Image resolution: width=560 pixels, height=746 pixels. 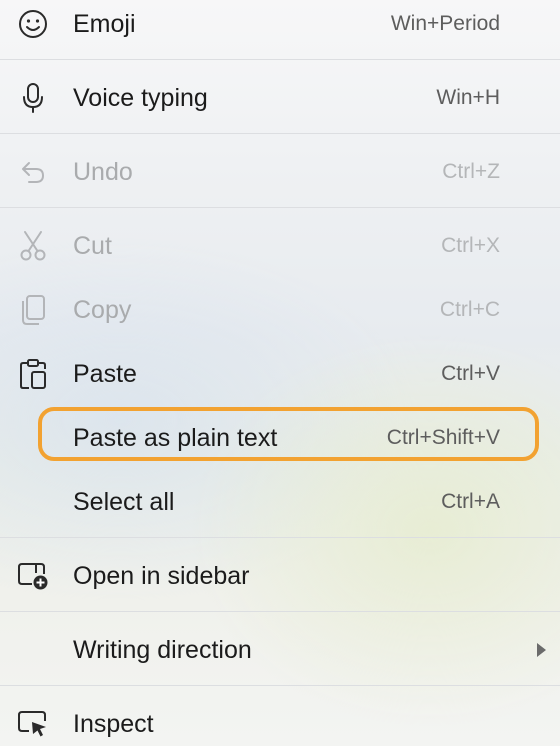 I want to click on menu-item-shortcut: Ctrl+Shift+V, so click(x=443, y=437).